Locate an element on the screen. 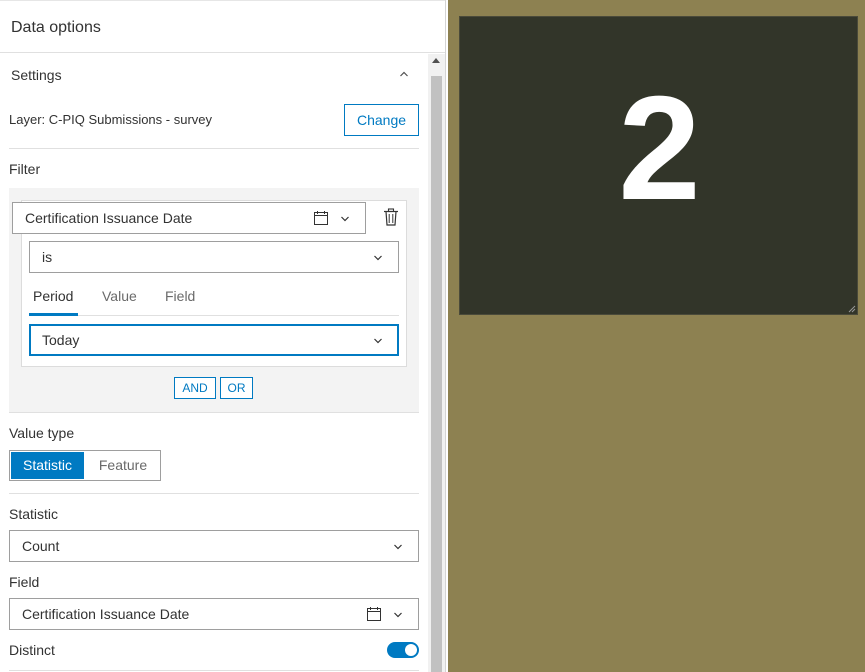  or-button: OR is located at coordinates (236, 388).